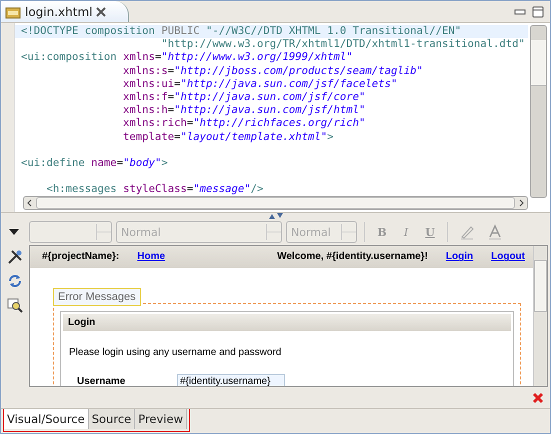 This screenshot has width=551, height=434. What do you see at coordinates (14, 232) in the screenshot?
I see `dropdown-icon` at bounding box center [14, 232].